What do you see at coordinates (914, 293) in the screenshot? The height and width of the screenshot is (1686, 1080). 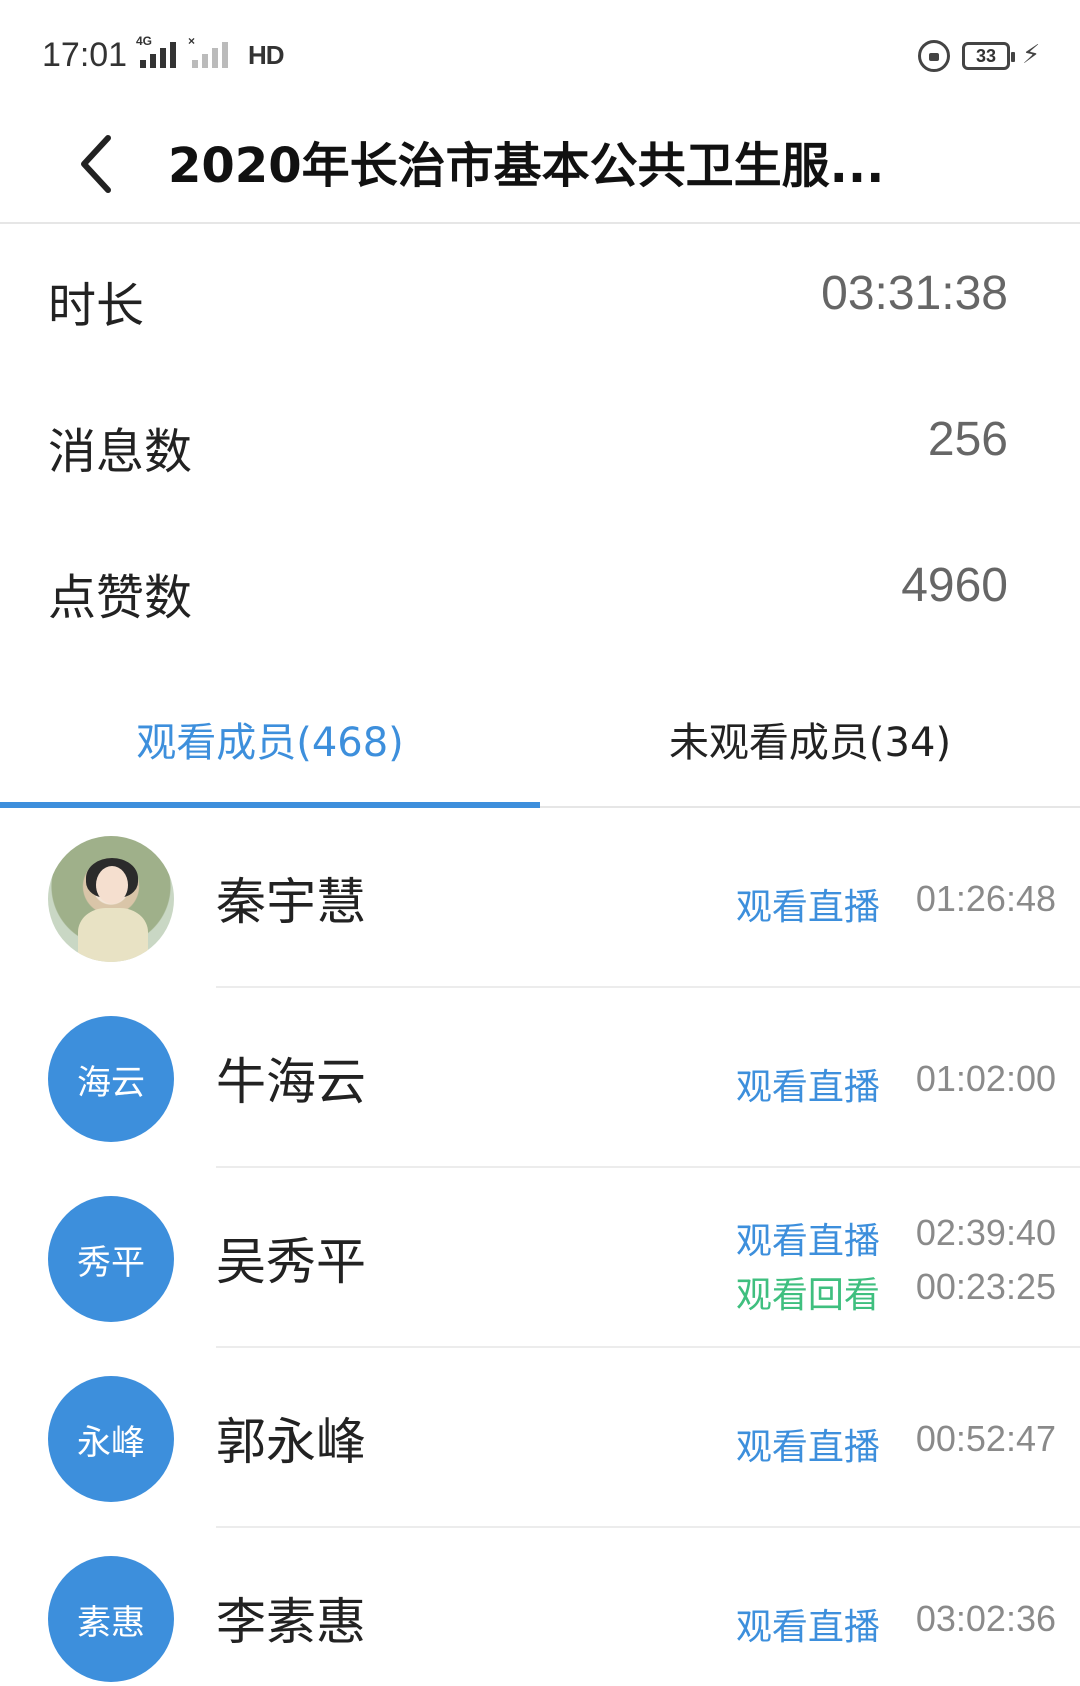 I see `stat-value: 03:31:38` at bounding box center [914, 293].